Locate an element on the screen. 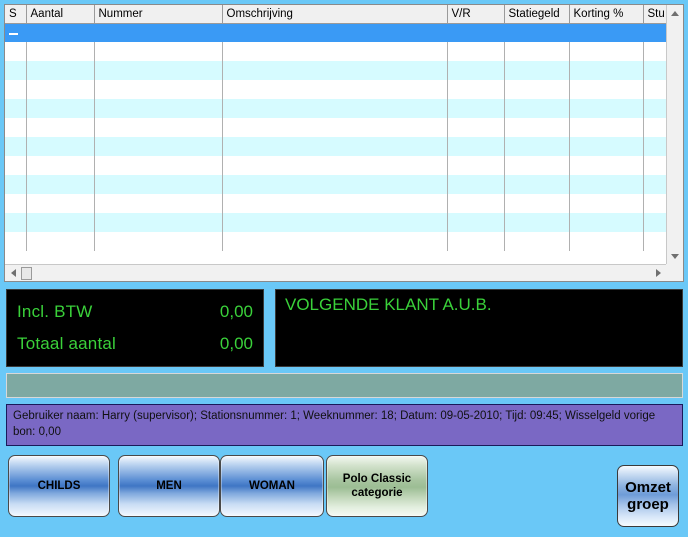  scroll-right-button is located at coordinates (658, 273).